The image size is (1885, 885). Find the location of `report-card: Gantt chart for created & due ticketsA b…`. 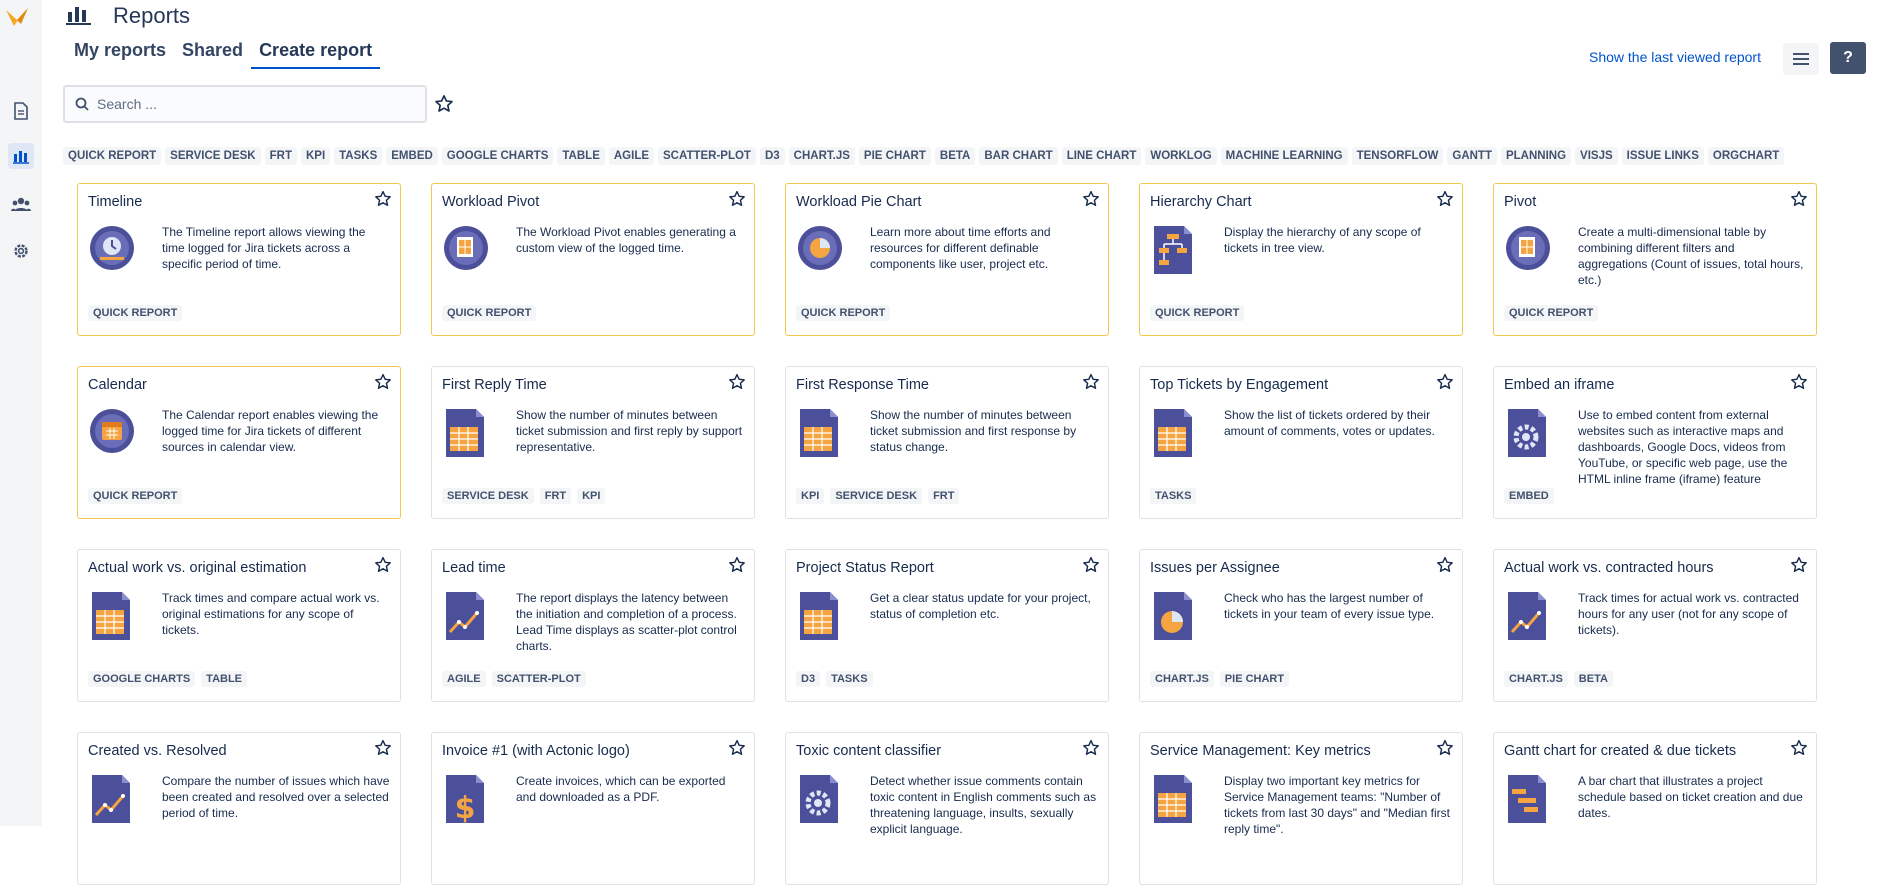

report-card: Gantt chart for created & due ticketsA b… is located at coordinates (1655, 808).